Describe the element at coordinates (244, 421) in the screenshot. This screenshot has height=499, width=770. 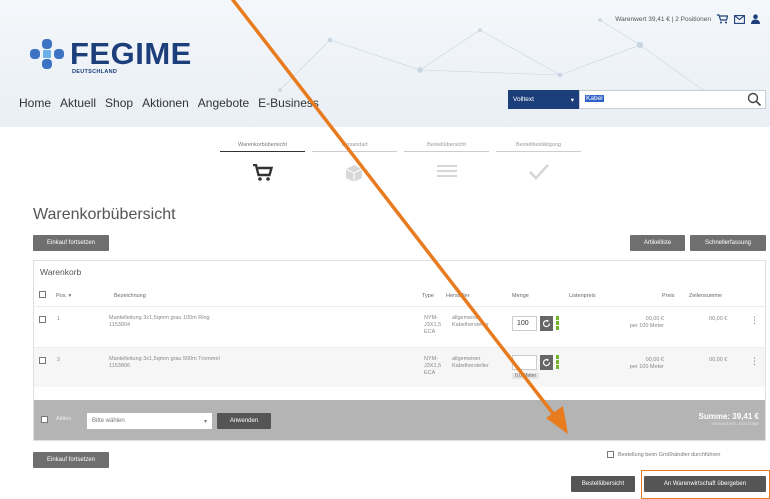
I see `apply-button: Anwenden` at that location.